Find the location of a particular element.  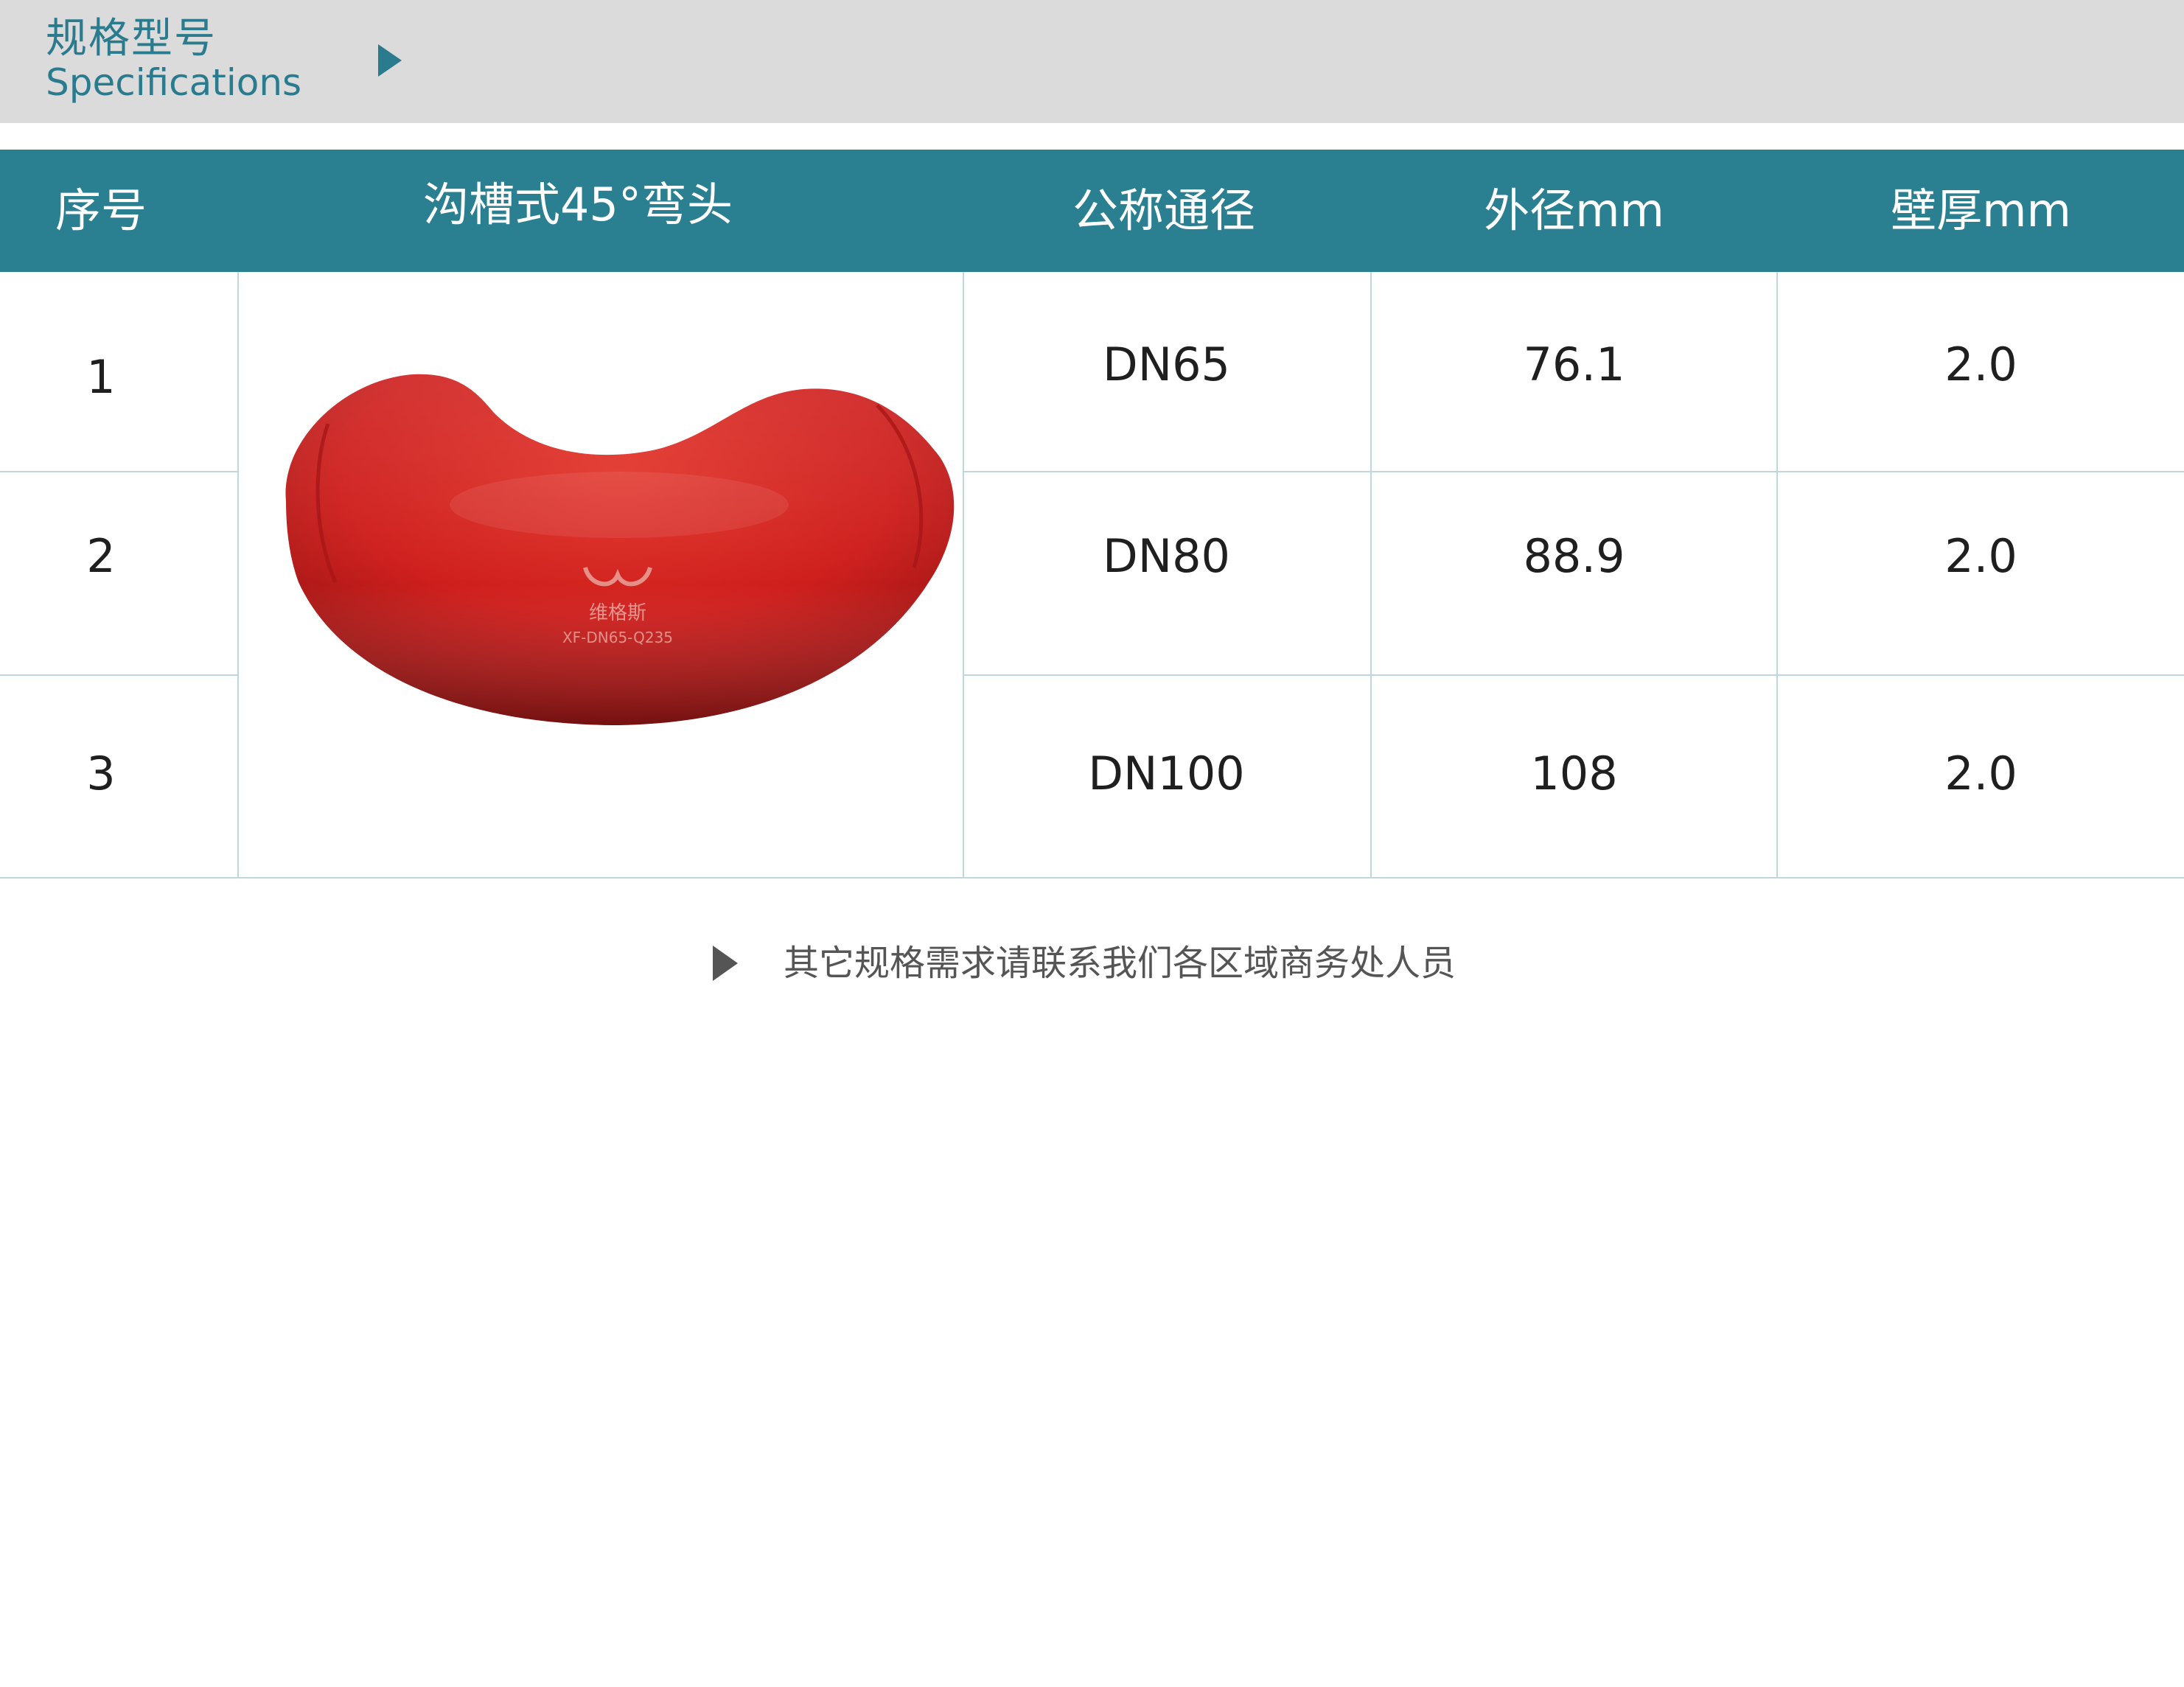

table-header-row: 序号 沟槽式45°弯头 公称通径 外径mm 壁厚mm is located at coordinates (1092, 211).